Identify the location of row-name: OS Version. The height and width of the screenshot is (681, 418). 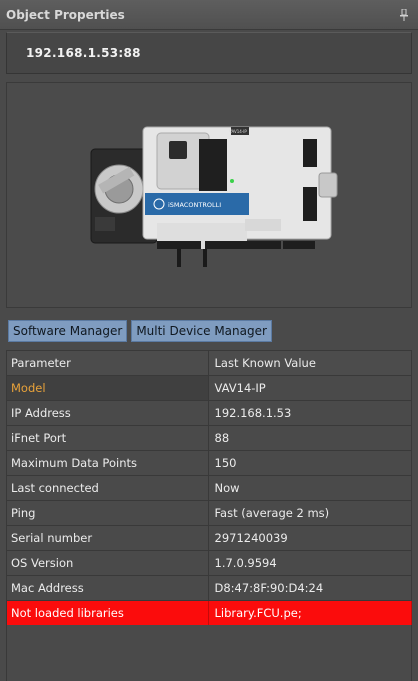
(108, 563).